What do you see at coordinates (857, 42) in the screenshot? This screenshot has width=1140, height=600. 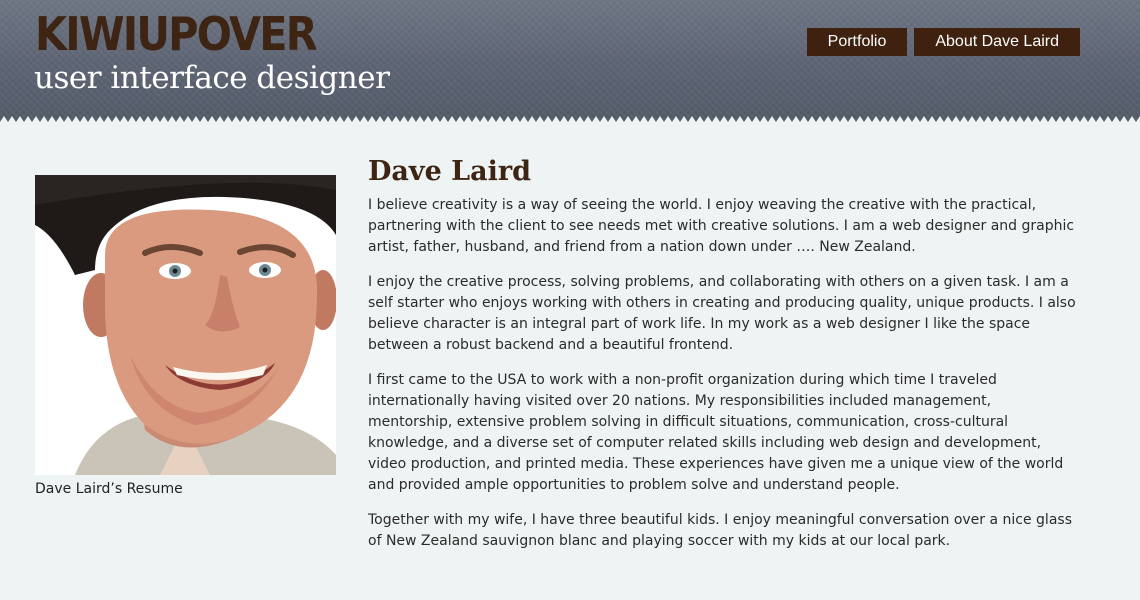 I see `nav-portfolio-link: Portfolio` at bounding box center [857, 42].